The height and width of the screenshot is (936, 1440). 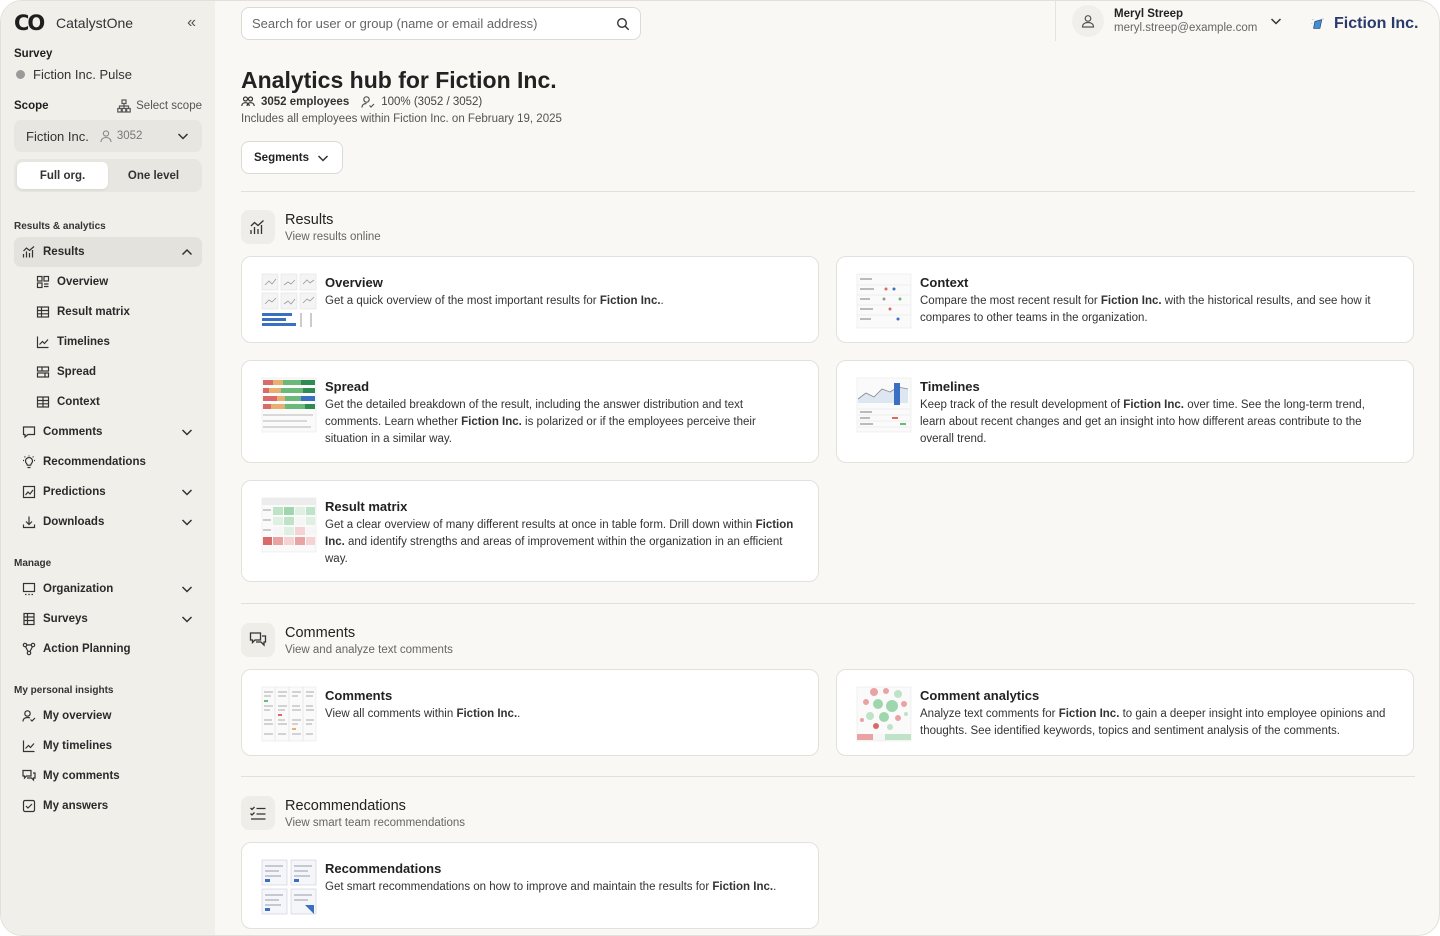 I want to click on segments-button: Segments, so click(x=292, y=157).